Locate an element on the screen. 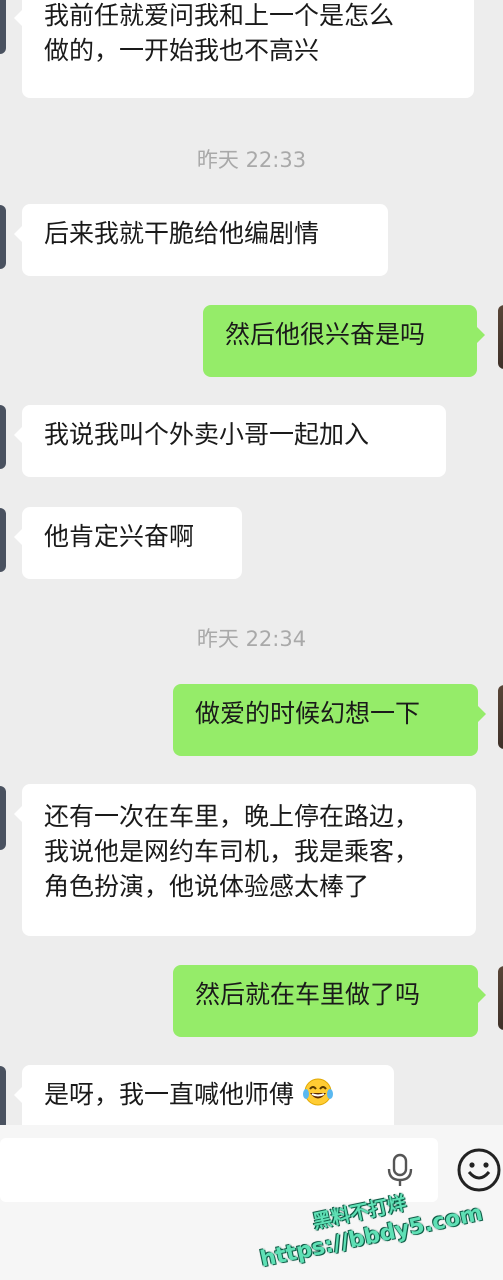  message-bubble-sent: 然后就在车里做了吗 is located at coordinates (329, 1001).